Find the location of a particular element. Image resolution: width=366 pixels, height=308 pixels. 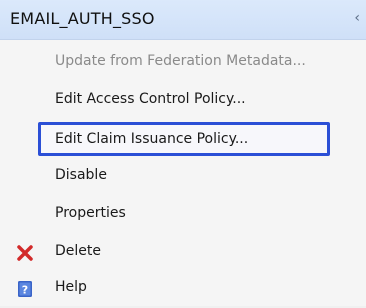

menu-item-label: Disable is located at coordinates (81, 175).